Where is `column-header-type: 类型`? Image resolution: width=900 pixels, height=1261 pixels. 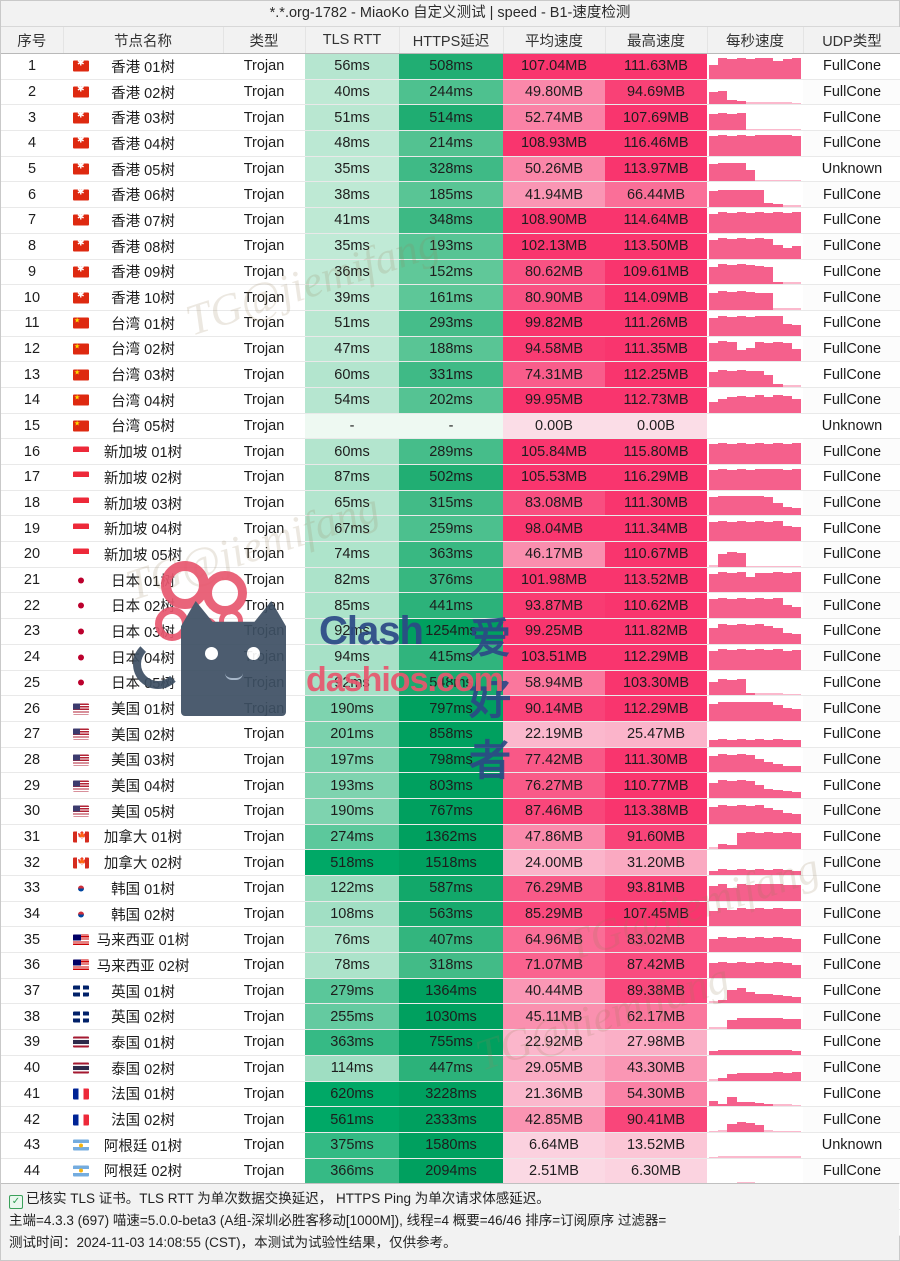
column-header-type: 类型 is located at coordinates (264, 40).